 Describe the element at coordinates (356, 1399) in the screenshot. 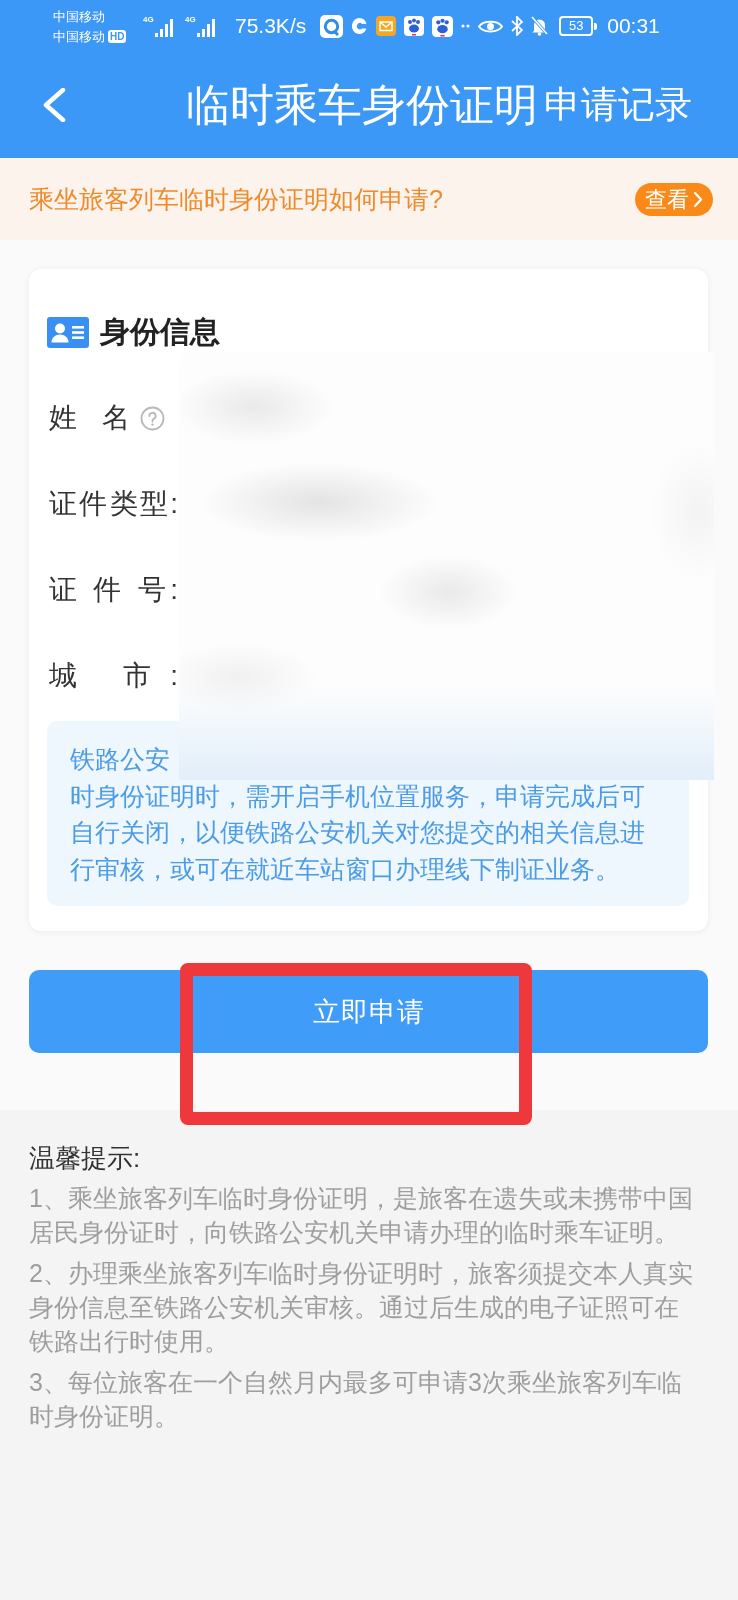

I see `tip-text: 3、每位旅客在一个自然月内最多可申请3次乘坐旅客列车临时身份证明。` at that location.